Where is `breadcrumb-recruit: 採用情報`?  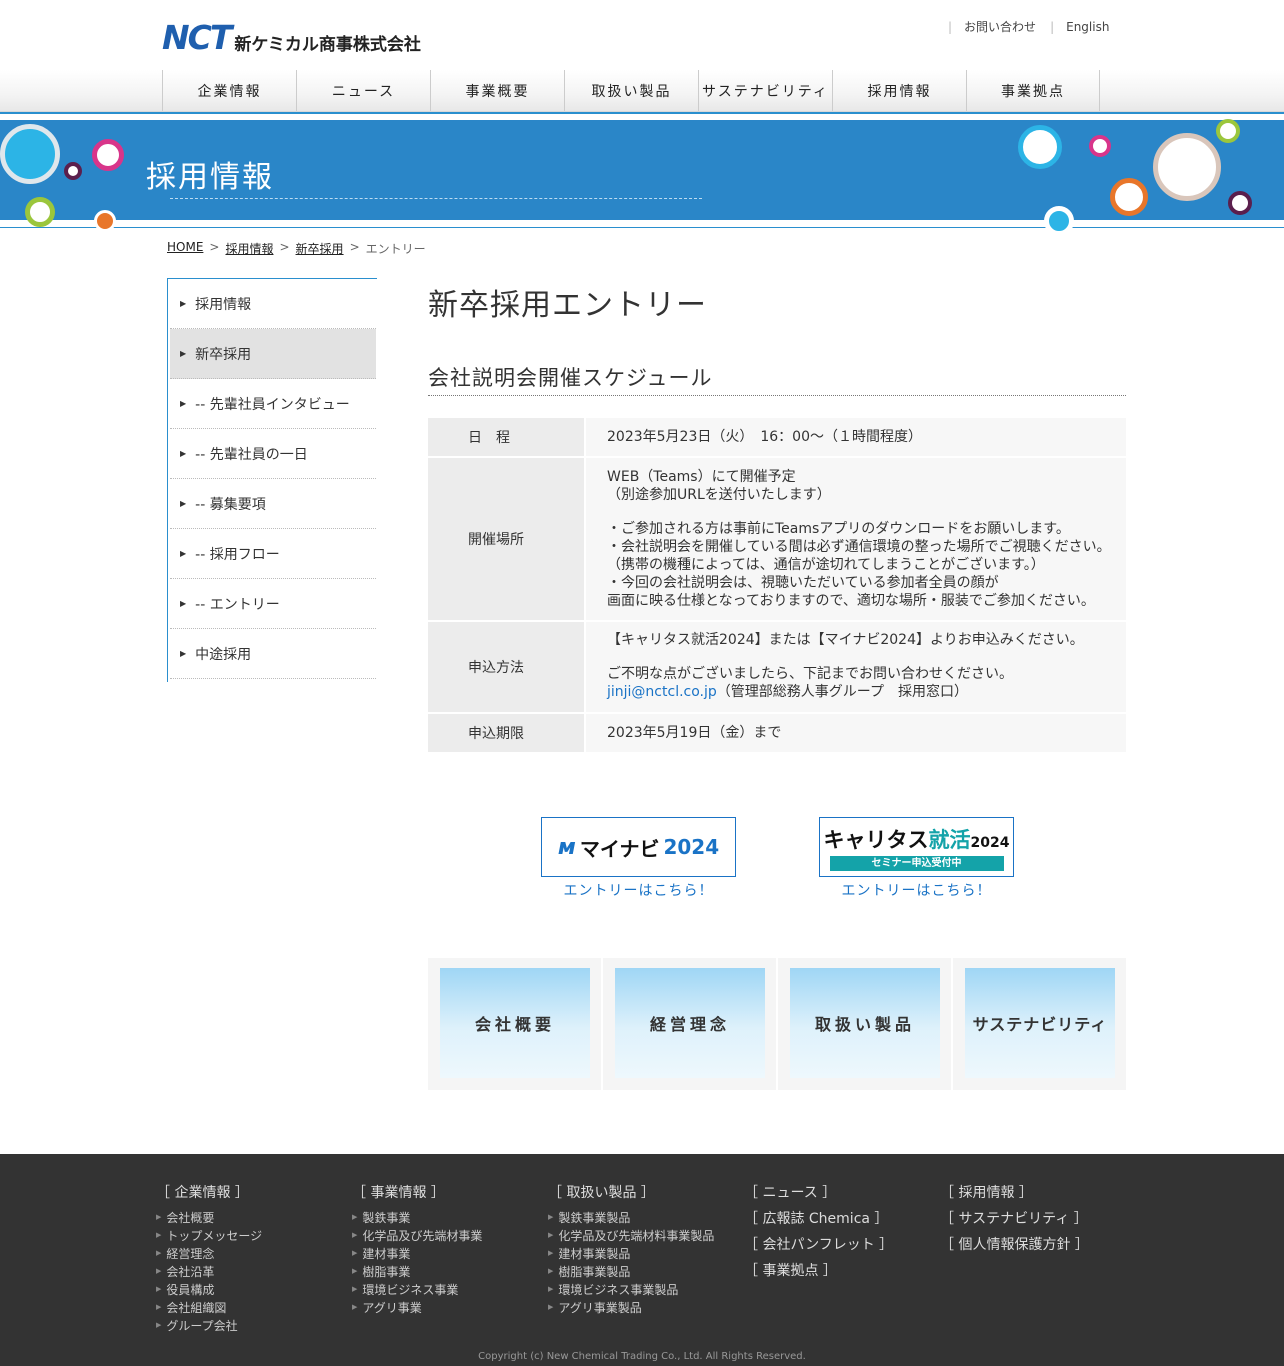 breadcrumb-recruit: 採用情報 is located at coordinates (249, 248).